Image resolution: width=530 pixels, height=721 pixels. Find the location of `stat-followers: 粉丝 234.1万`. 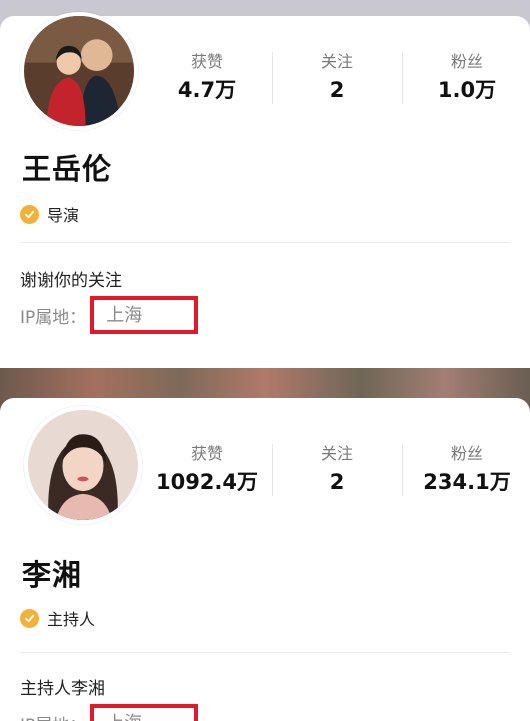

stat-followers: 粉丝 234.1万 is located at coordinates (466, 470).